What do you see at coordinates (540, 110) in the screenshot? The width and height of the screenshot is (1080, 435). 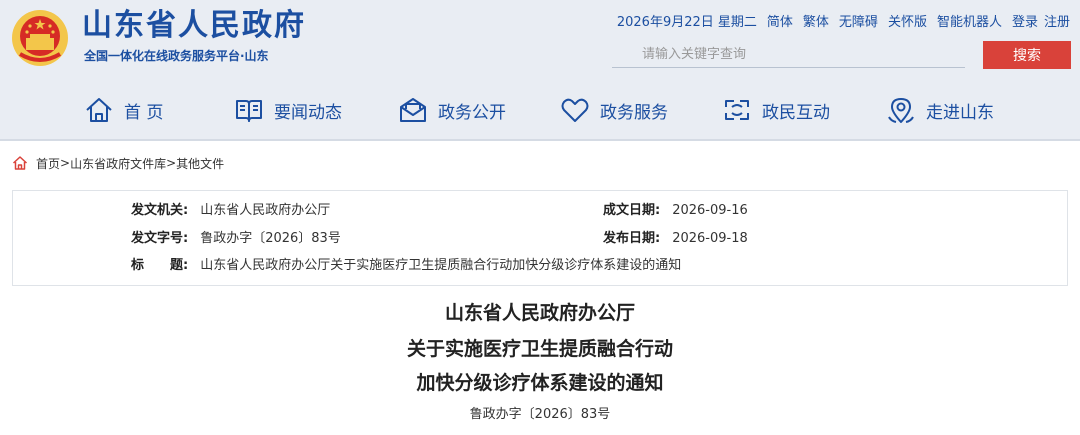 I see `main-nav: 首 页 要闻动态 政务公开 政务服务 政民互动 走进山东` at bounding box center [540, 110].